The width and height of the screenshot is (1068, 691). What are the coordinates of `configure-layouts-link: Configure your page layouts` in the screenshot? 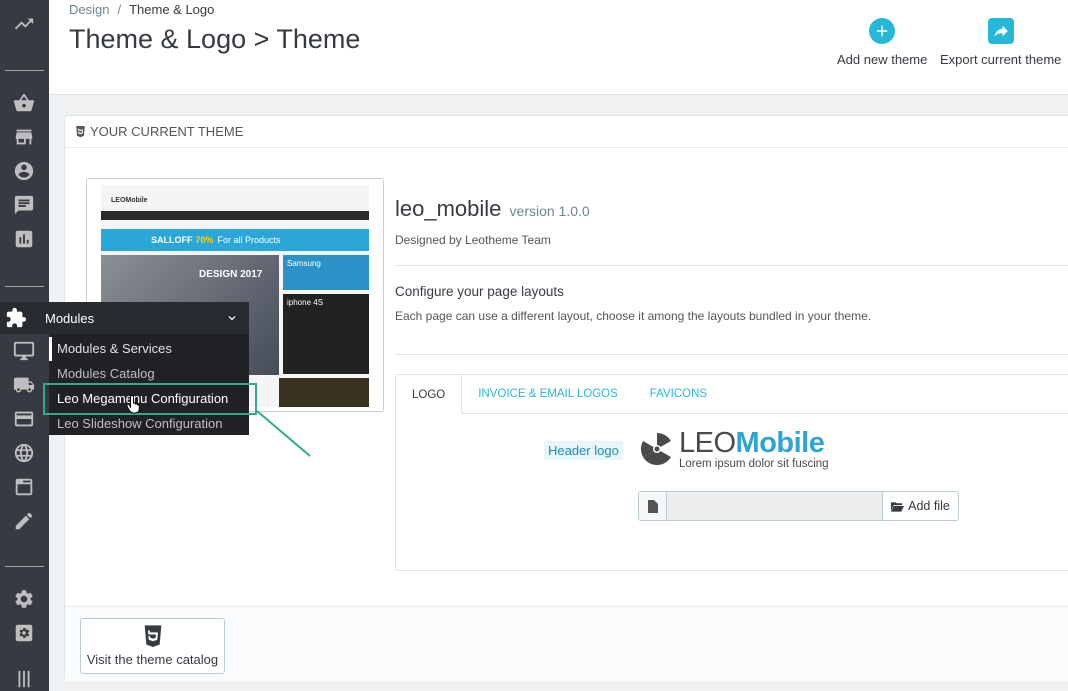 It's located at (479, 291).